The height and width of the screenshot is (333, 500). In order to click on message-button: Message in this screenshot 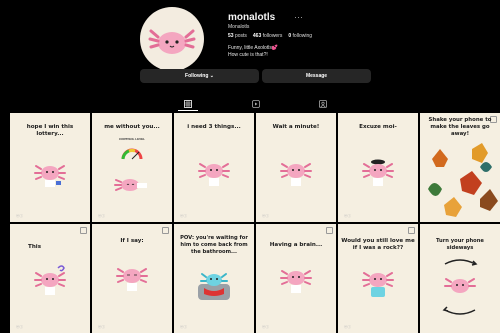, I will do `click(316, 76)`.